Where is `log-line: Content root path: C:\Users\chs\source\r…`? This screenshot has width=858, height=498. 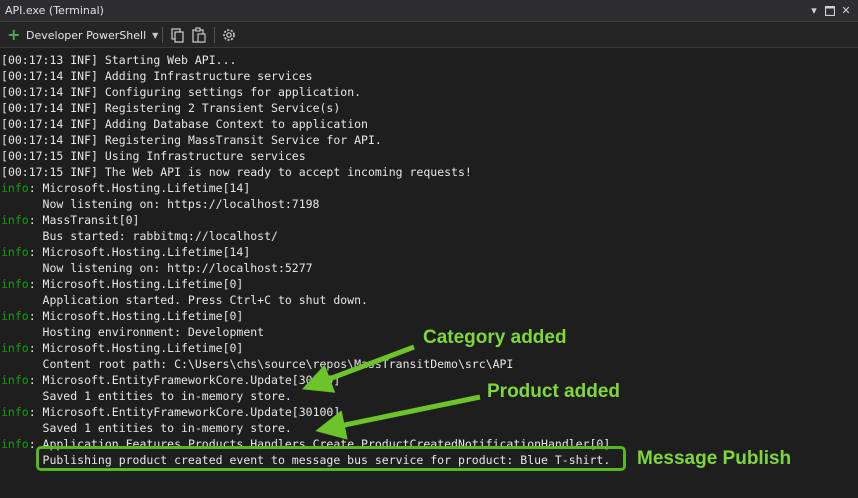 log-line: Content root path: C:\Users\chs\source\r… is located at coordinates (257, 364).